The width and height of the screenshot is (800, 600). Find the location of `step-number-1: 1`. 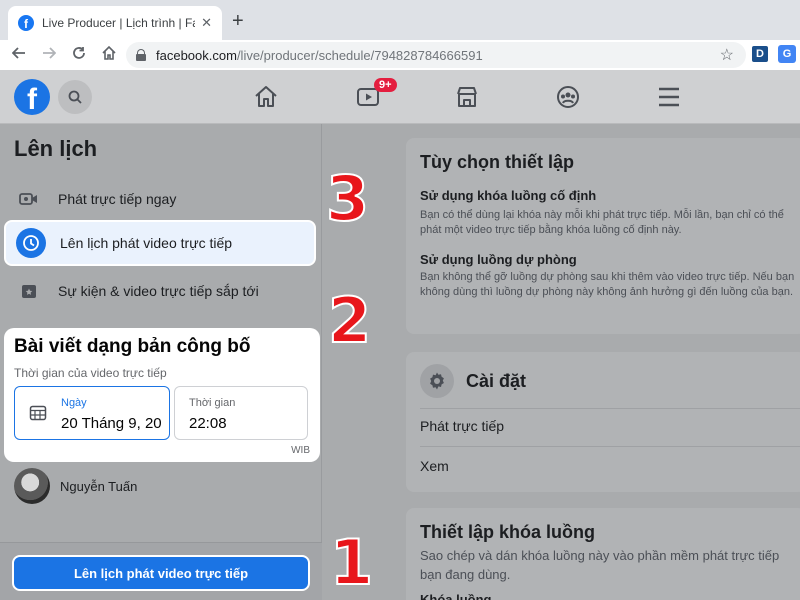

step-number-1: 1 is located at coordinates (351, 562).